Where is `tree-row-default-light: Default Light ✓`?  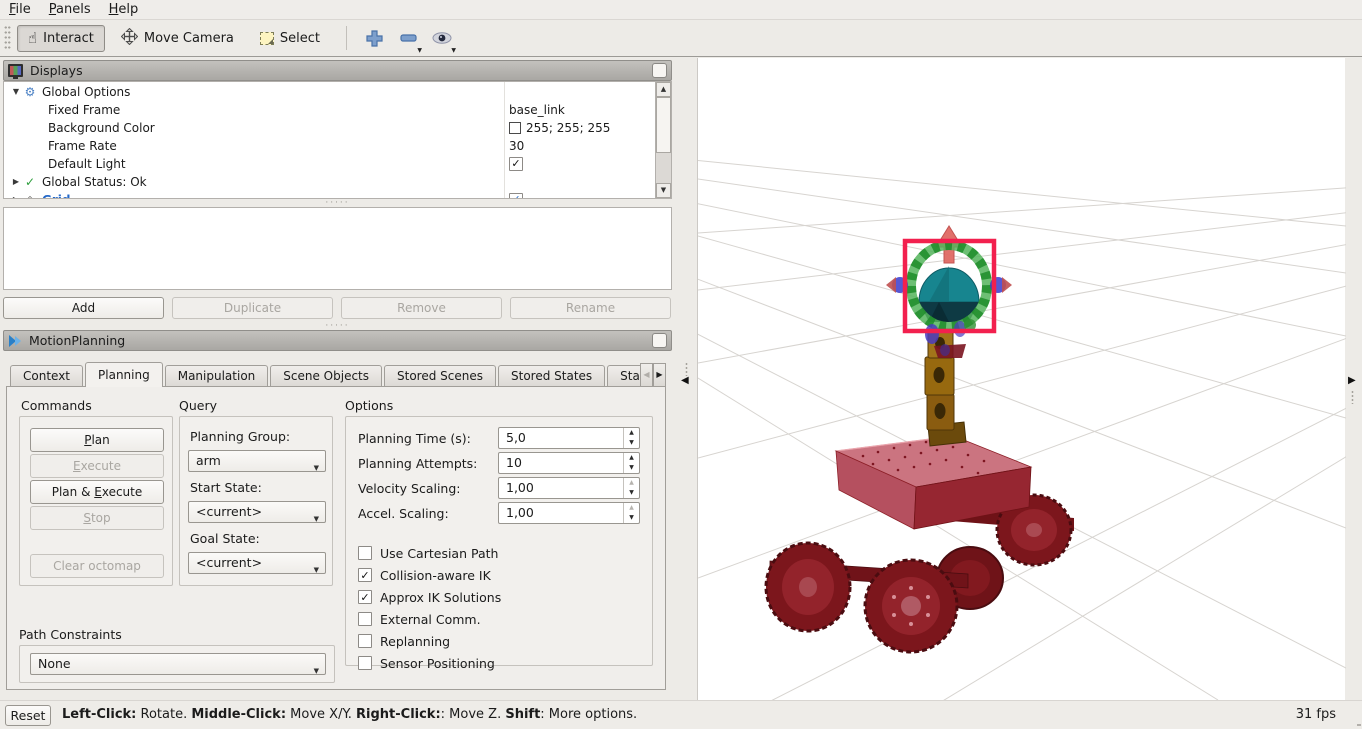 tree-row-default-light: Default Light ✓ is located at coordinates (330, 164).